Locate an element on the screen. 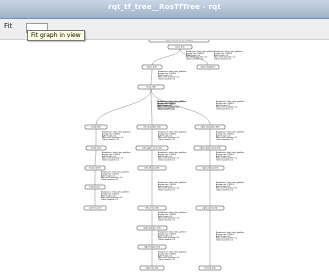  tf-node-left-upper: left_upper_arm_link is located at coordinates (152, 148).